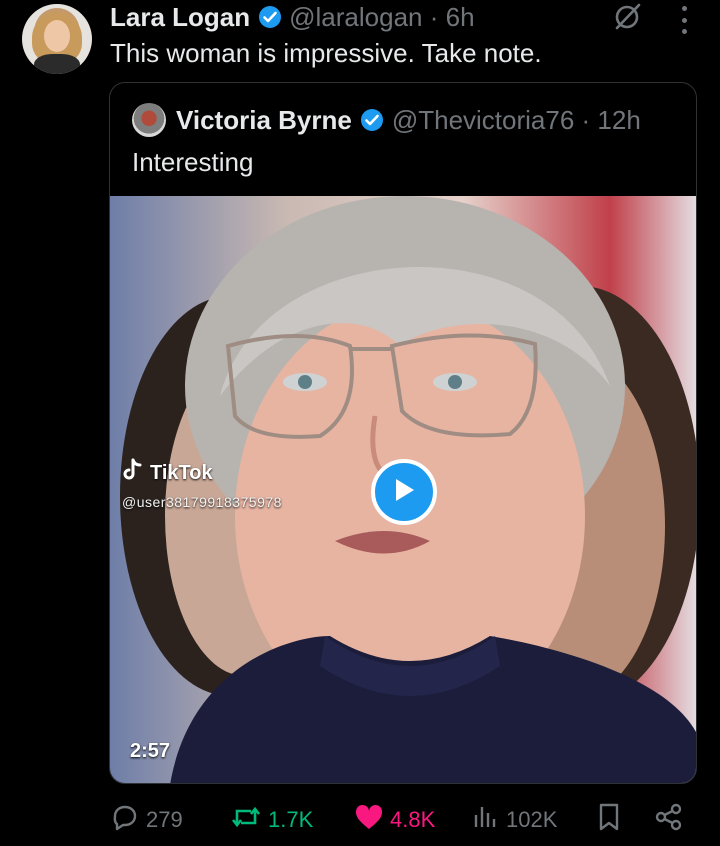 The height and width of the screenshot is (846, 720). Describe the element at coordinates (369, 820) in the screenshot. I see `like-icon` at that location.